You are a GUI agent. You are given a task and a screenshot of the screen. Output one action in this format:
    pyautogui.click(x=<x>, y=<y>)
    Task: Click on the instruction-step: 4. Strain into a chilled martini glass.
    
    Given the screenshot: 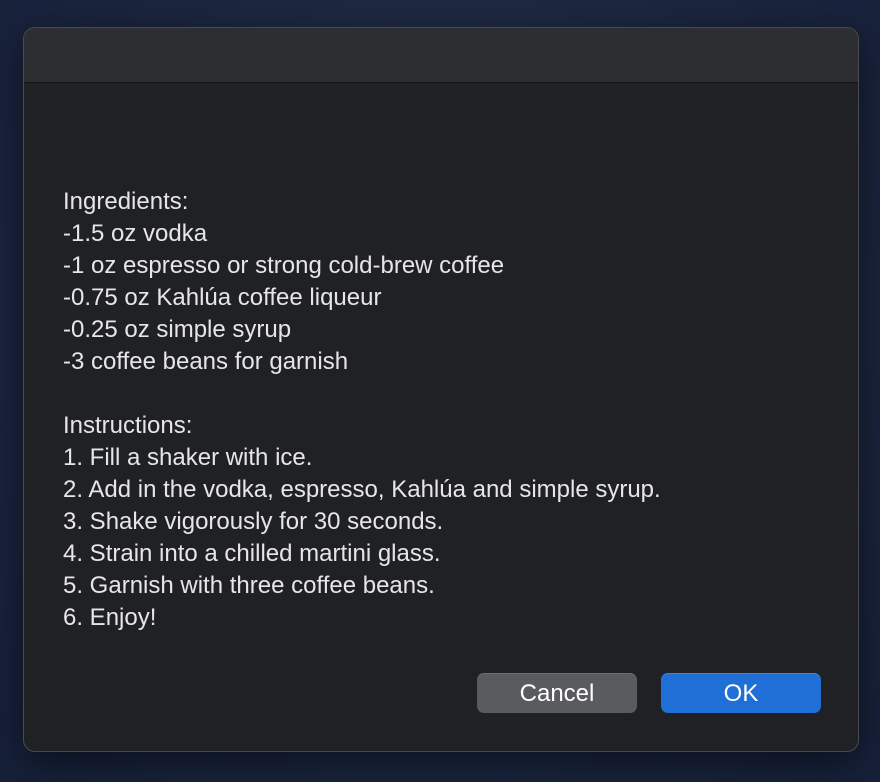 What is the action you would take?
    pyautogui.click(x=252, y=553)
    